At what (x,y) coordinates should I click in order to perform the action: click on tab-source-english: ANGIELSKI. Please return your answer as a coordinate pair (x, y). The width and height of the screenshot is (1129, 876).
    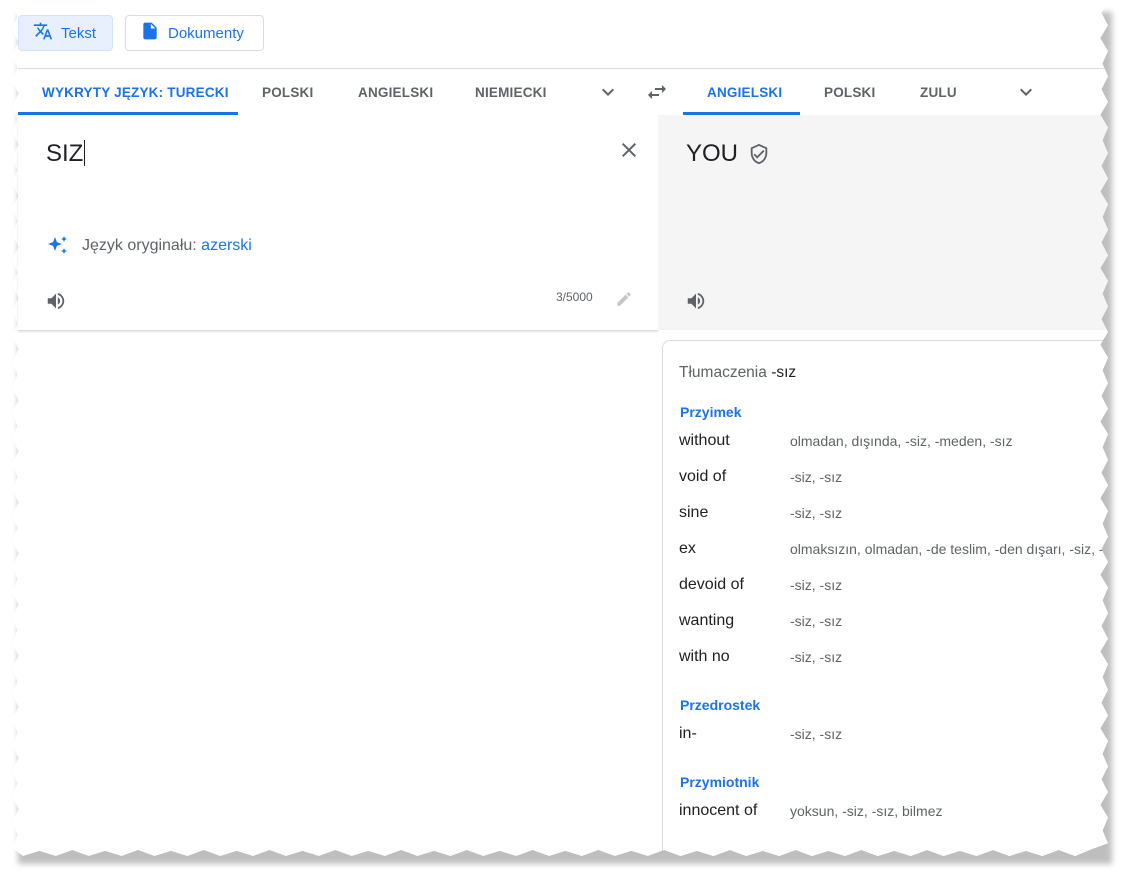
    Looking at the image, I should click on (395, 92).